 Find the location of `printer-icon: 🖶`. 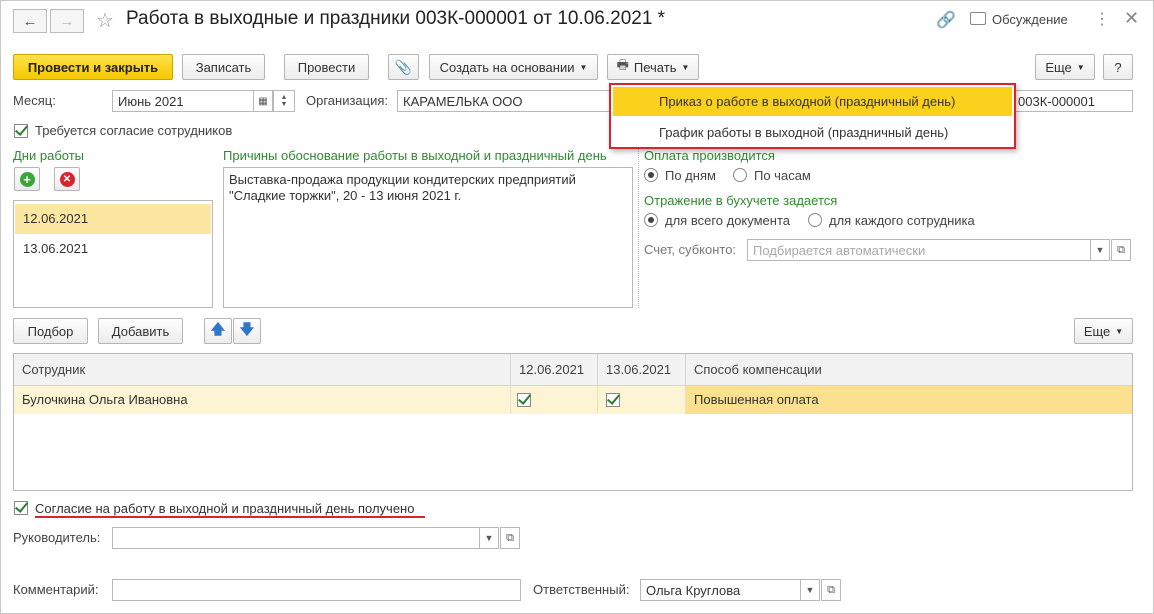

printer-icon: 🖶 is located at coordinates (622, 64).